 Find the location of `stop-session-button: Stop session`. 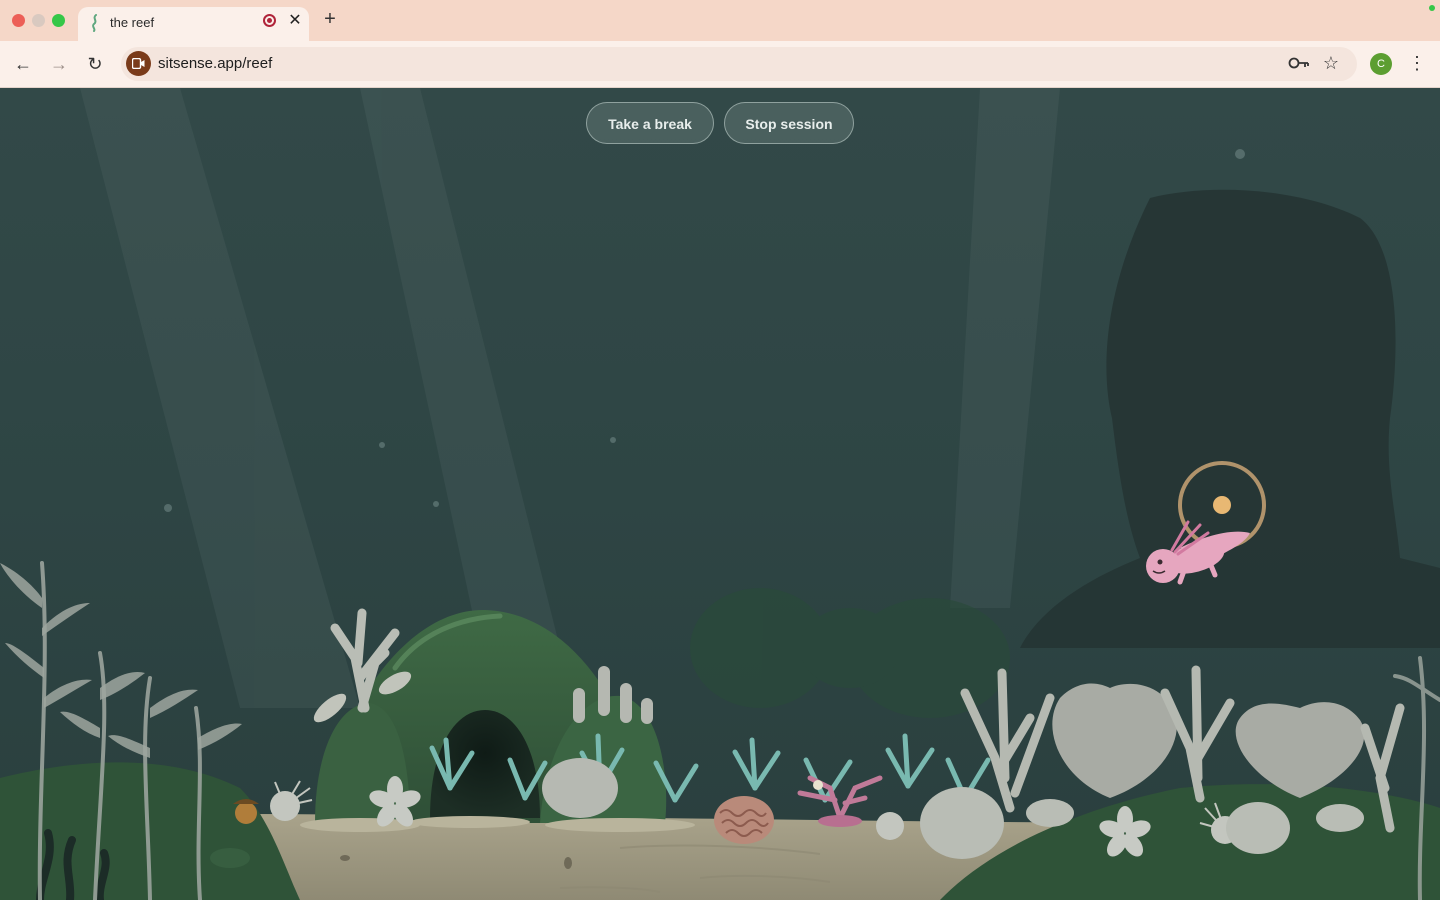

stop-session-button: Stop session is located at coordinates (789, 123).